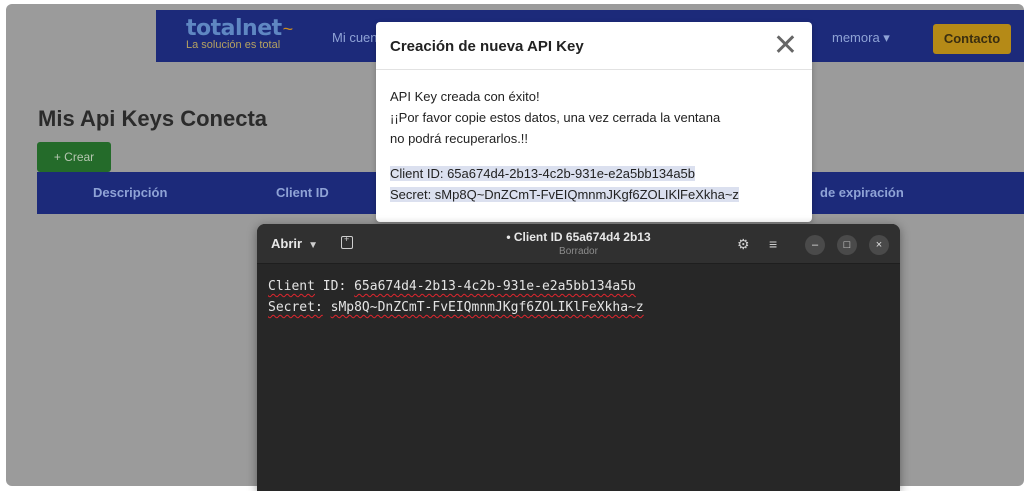  I want to click on column-header-client-id: Client ID, so click(302, 192).